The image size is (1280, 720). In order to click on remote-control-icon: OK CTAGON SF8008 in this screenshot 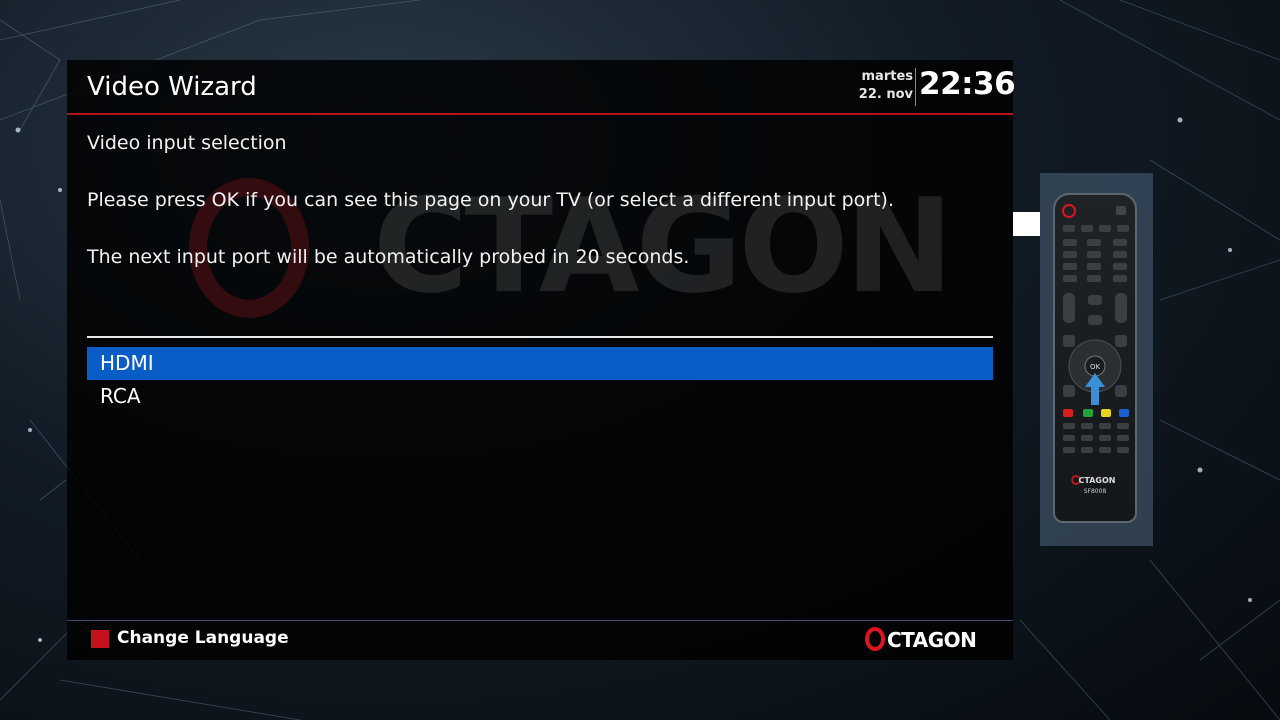, I will do `click(1095, 358)`.